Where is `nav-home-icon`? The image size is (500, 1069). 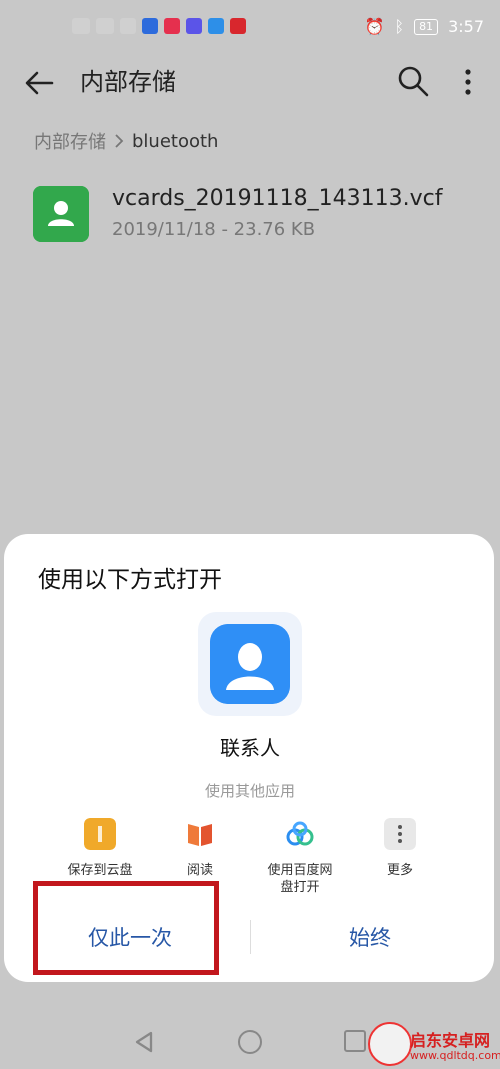 nav-home-icon is located at coordinates (250, 1042).